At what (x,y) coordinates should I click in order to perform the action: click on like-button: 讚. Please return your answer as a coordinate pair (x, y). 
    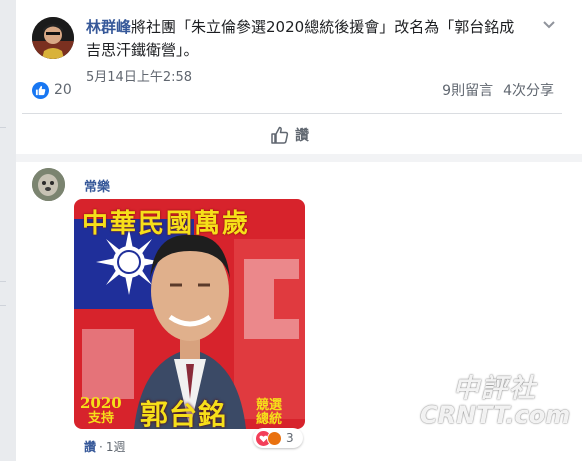
    Looking at the image, I should click on (289, 135).